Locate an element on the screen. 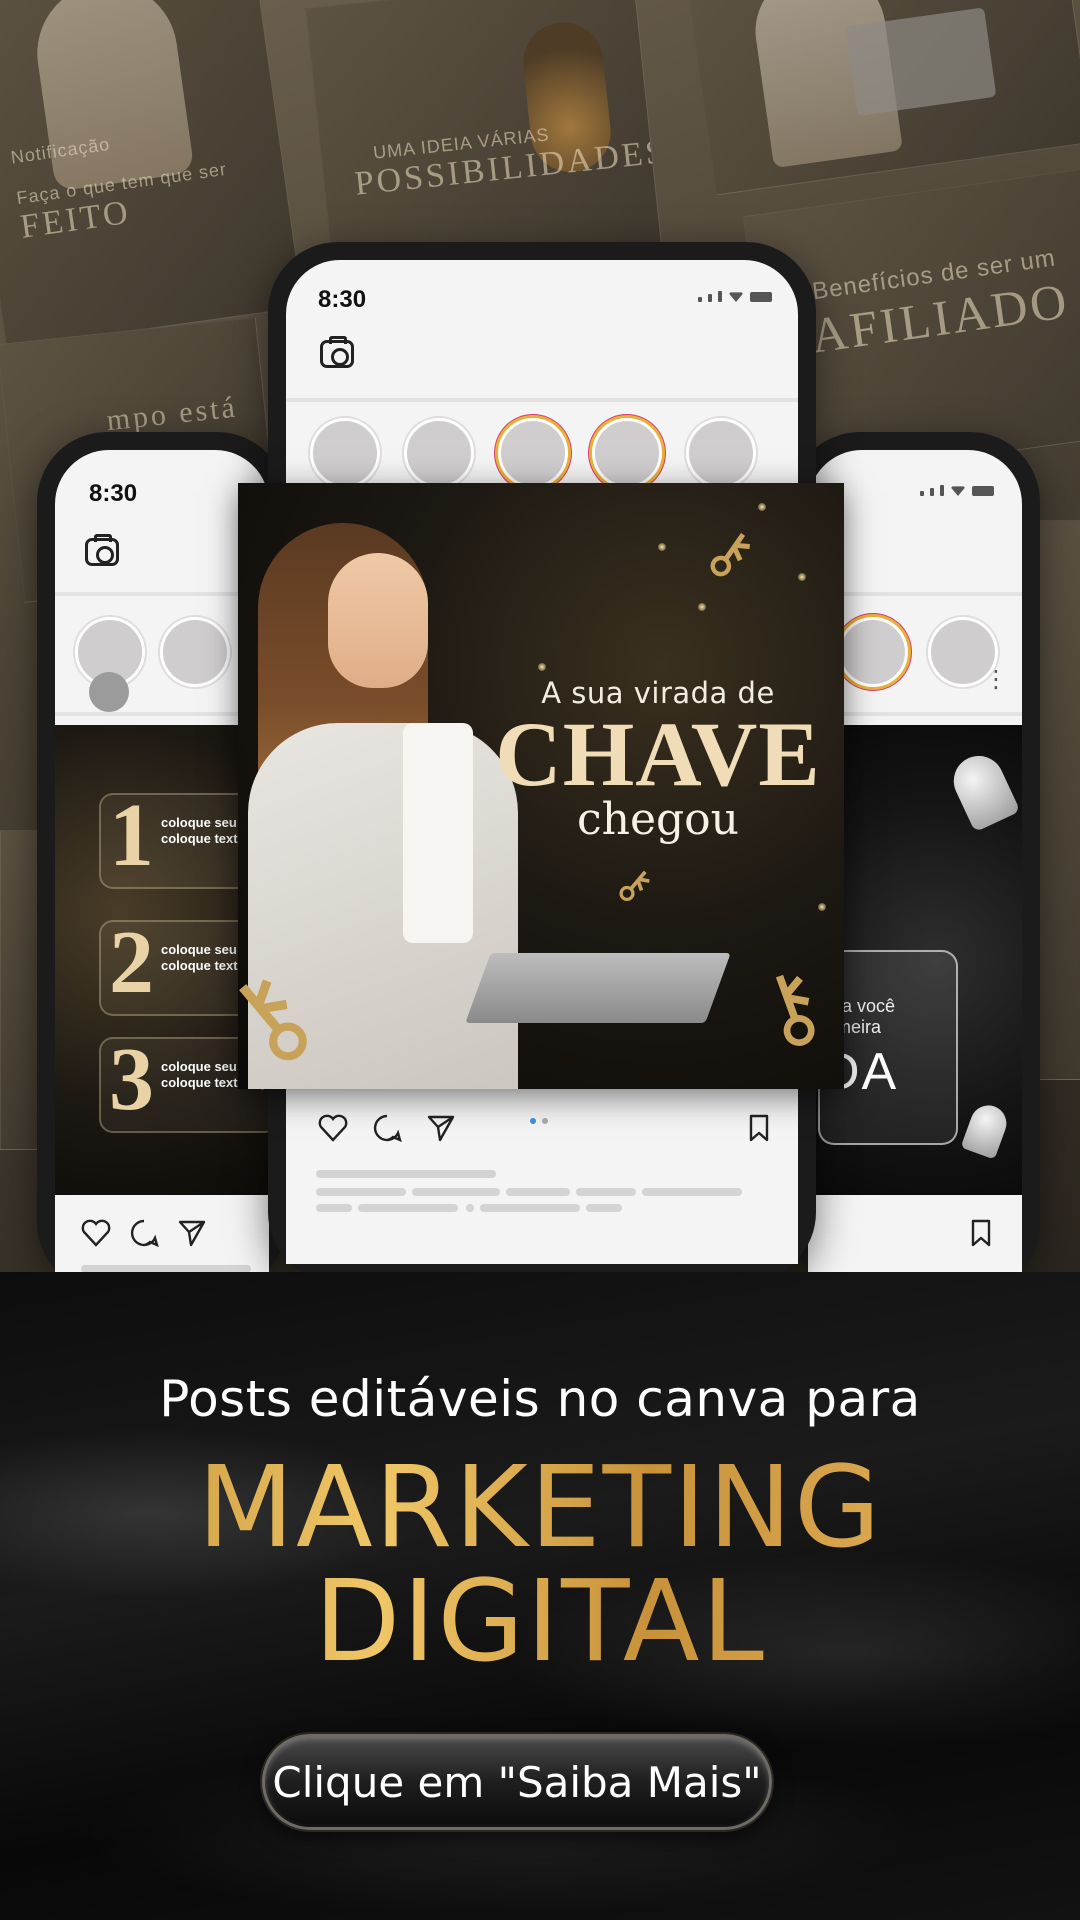  more-options-icon: ⋮ is located at coordinates (996, 679).